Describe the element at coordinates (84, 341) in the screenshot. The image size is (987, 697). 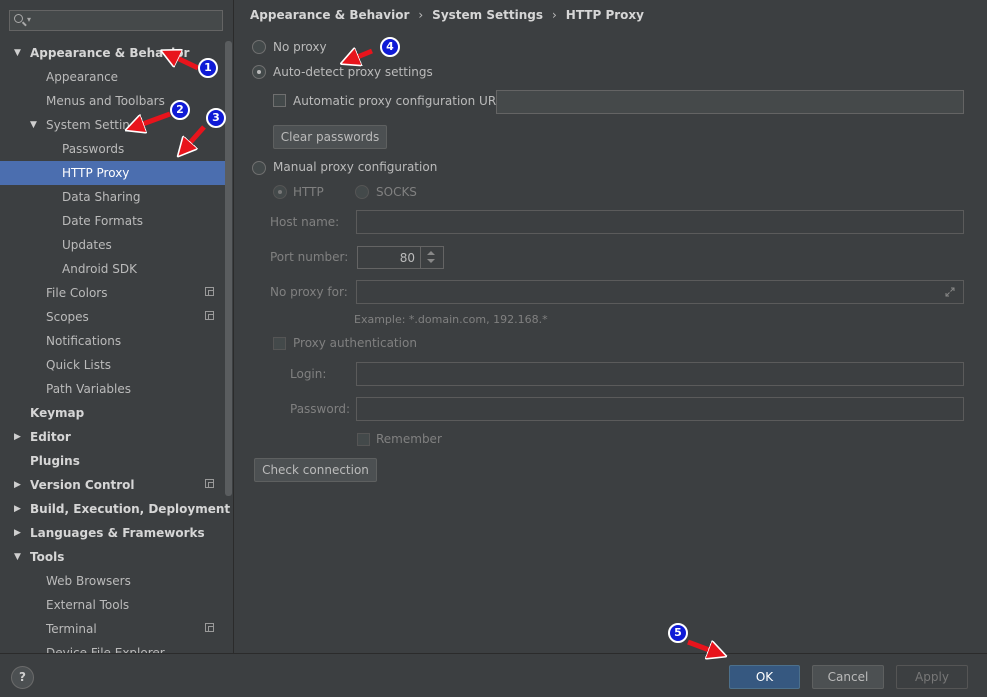
I see `sidebar-item-label: Notifications` at that location.